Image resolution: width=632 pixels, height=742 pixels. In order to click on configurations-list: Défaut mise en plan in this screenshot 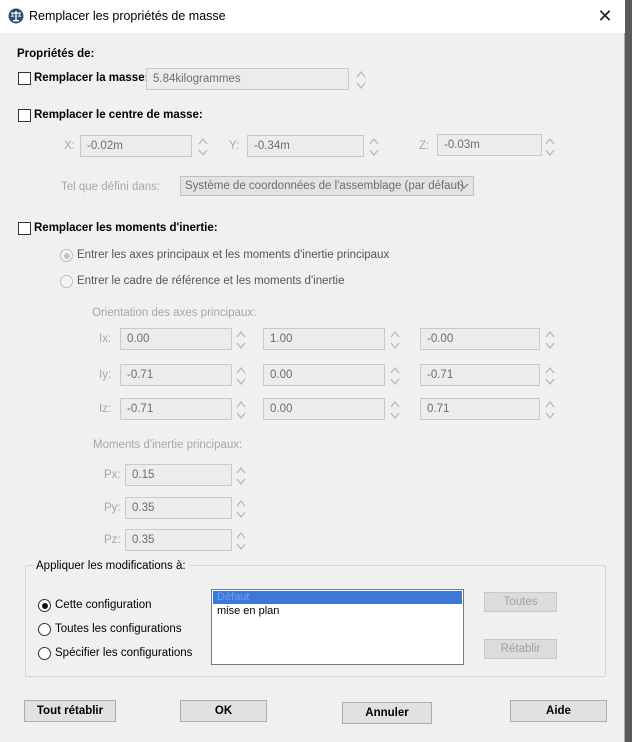, I will do `click(337, 627)`.